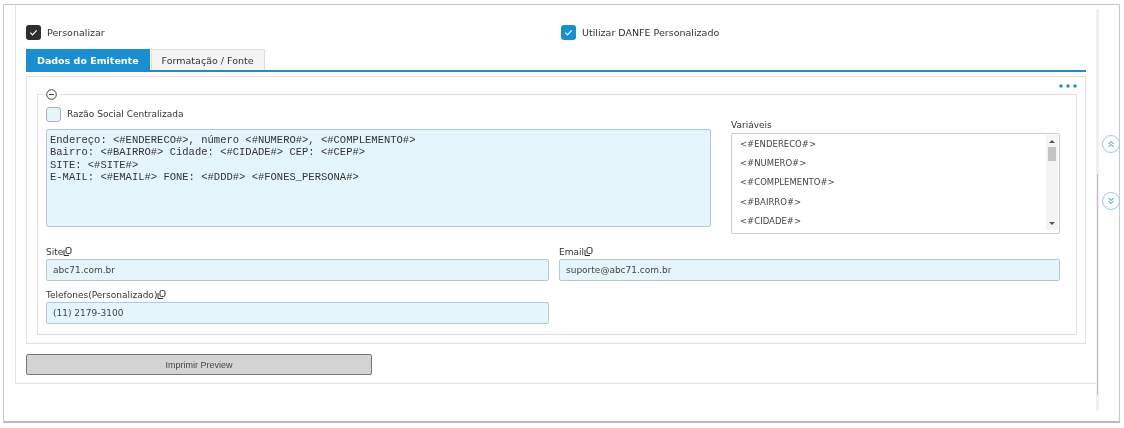 This screenshot has width=1124, height=428. What do you see at coordinates (199, 364) in the screenshot?
I see `print-preview-button: Imprimir Preview` at bounding box center [199, 364].